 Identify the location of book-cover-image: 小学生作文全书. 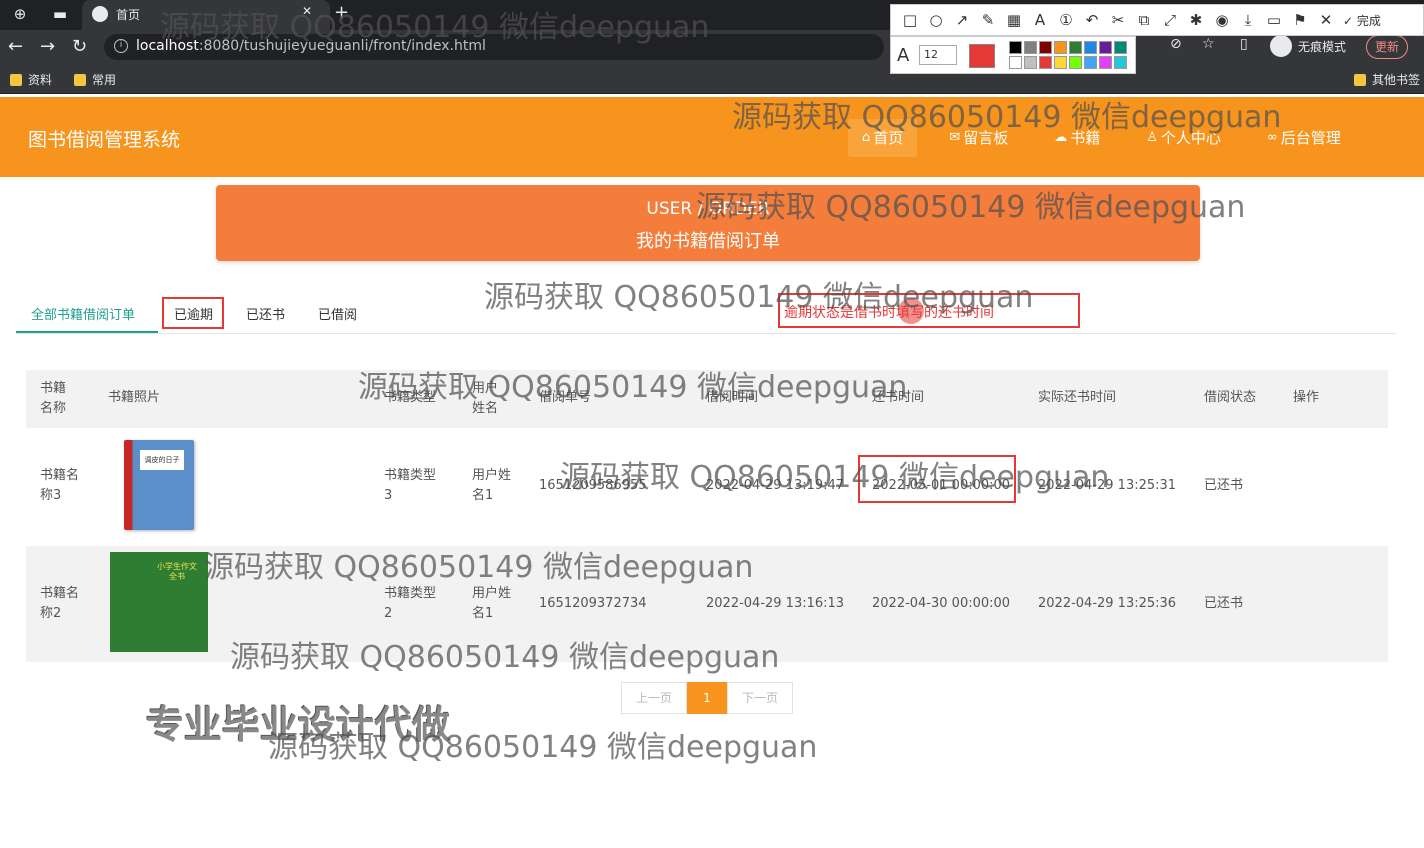
(159, 602).